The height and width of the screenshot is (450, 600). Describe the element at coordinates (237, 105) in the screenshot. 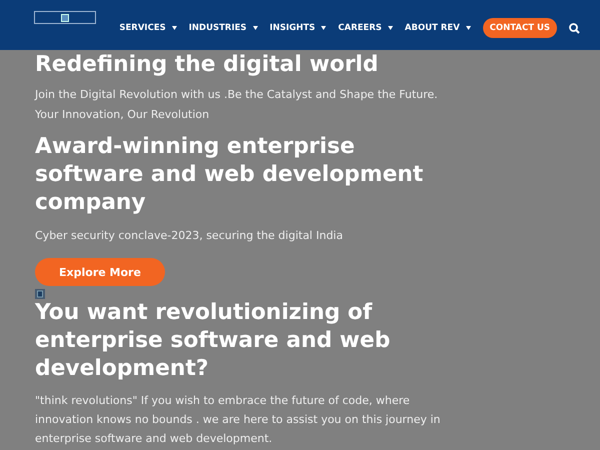

I see `hero-intro: Join the Digital Revolution with us .Be the Catalyst and Shape the Future. Your Innovation, Our Revolution` at that location.